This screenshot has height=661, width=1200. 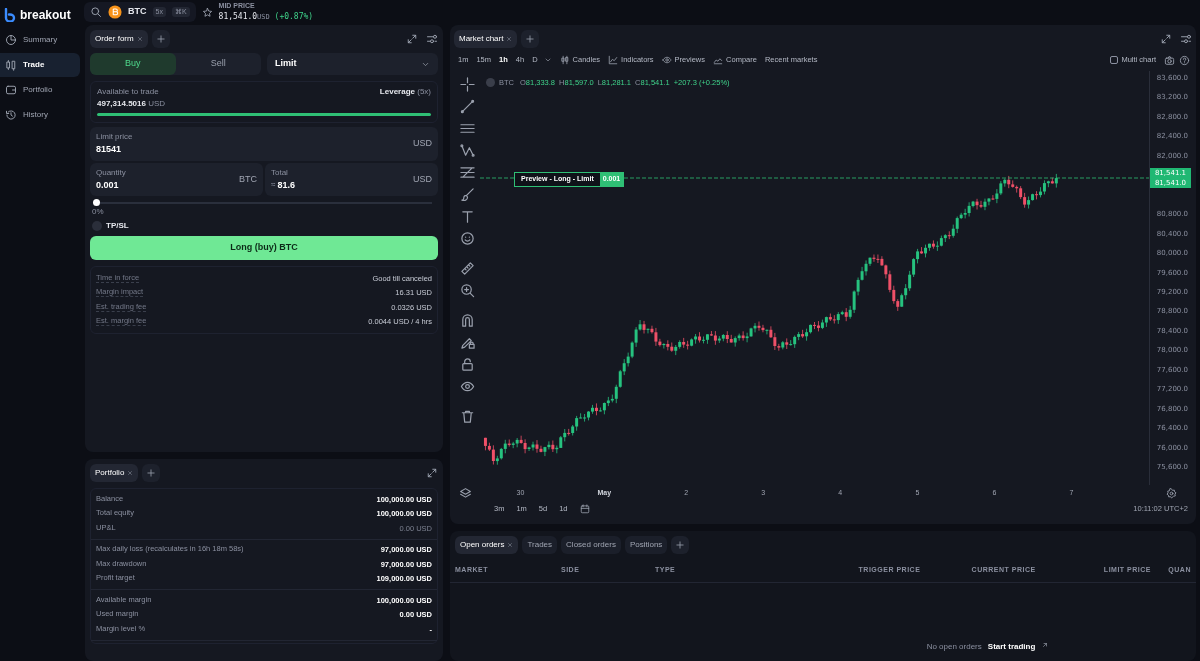 What do you see at coordinates (591, 545) in the screenshot?
I see `orders-tab: Closed orders` at bounding box center [591, 545].